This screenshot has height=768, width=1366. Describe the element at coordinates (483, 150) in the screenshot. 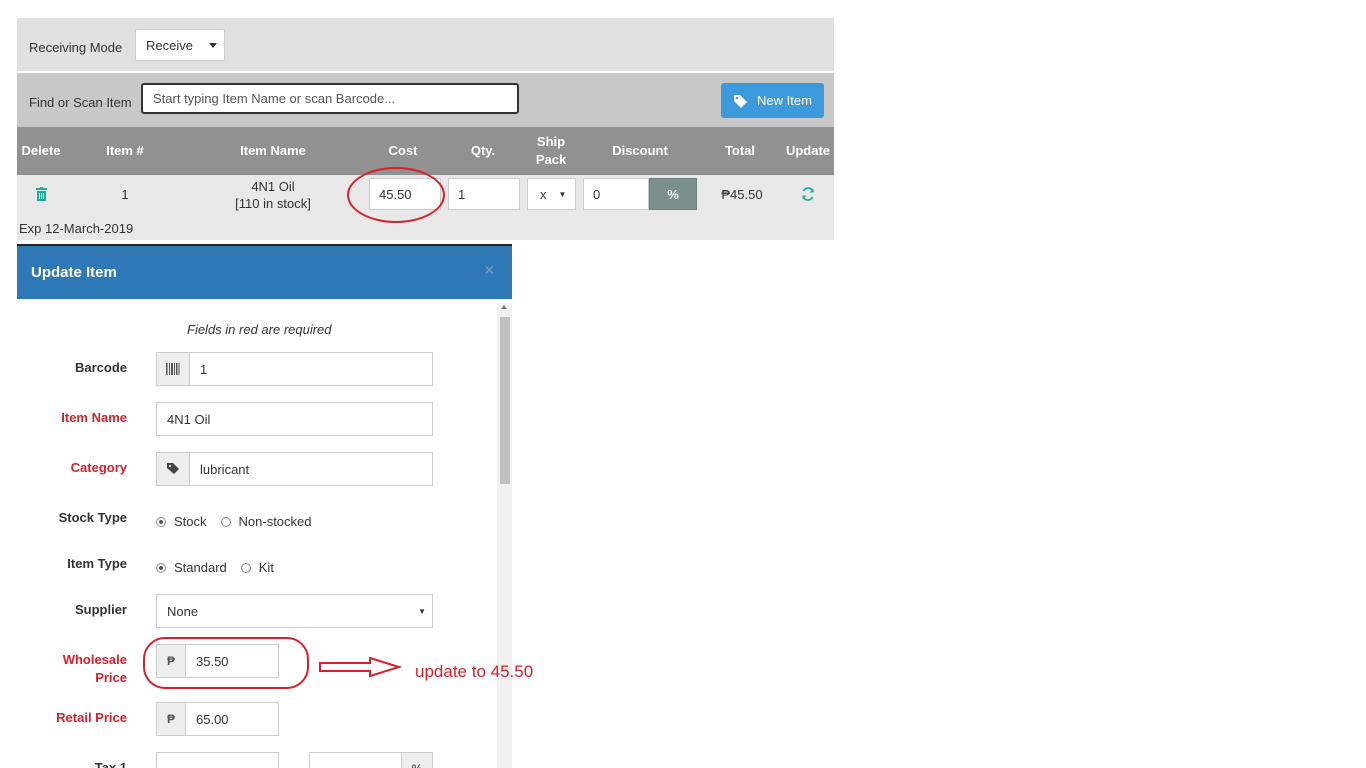

I see `header-qty: Qty.` at that location.